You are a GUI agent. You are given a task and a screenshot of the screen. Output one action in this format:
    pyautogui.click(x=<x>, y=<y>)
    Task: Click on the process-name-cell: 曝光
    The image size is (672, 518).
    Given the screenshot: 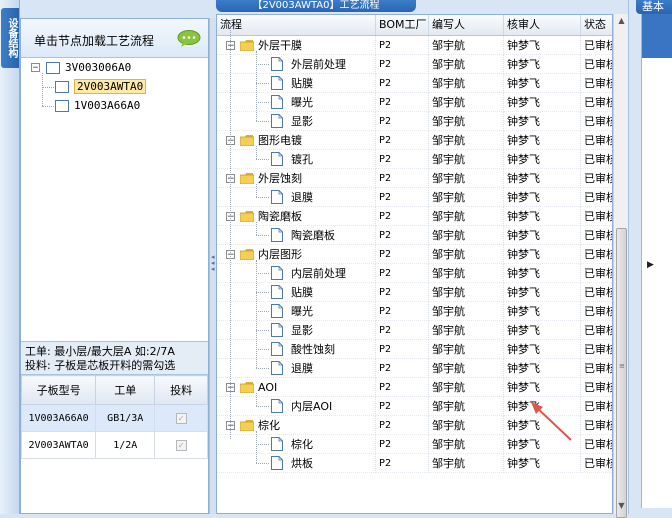 What is the action you would take?
    pyautogui.click(x=296, y=102)
    